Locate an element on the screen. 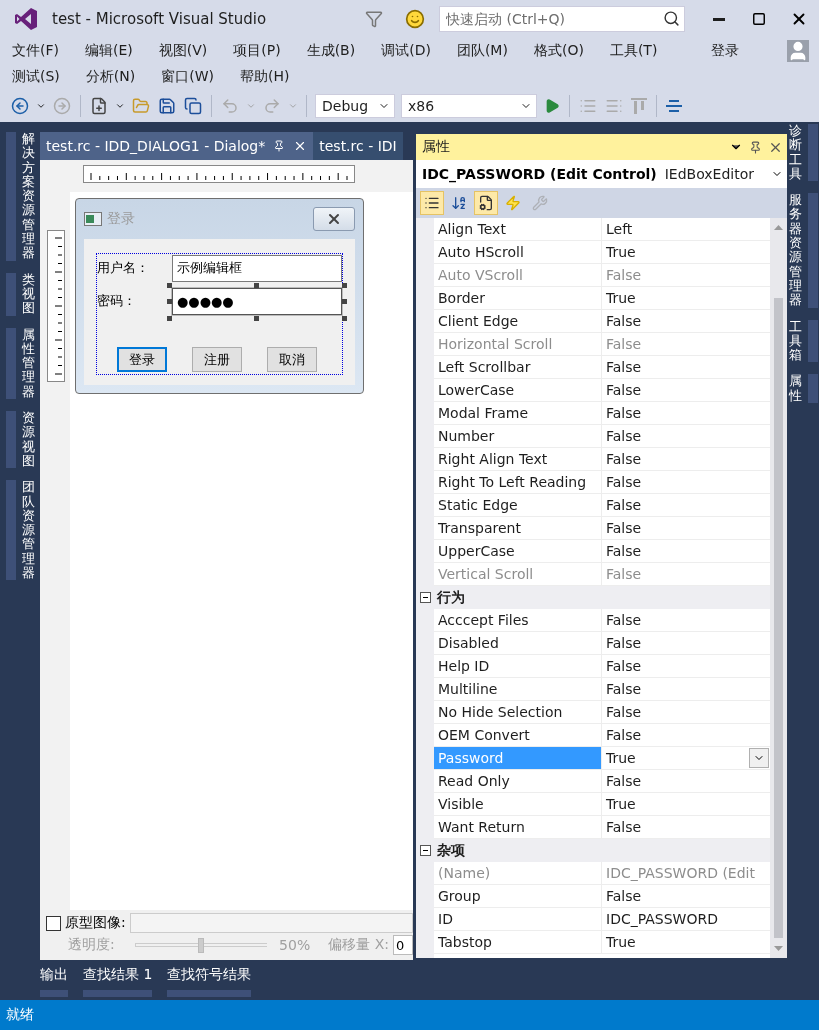  image-path-field is located at coordinates (271, 923).